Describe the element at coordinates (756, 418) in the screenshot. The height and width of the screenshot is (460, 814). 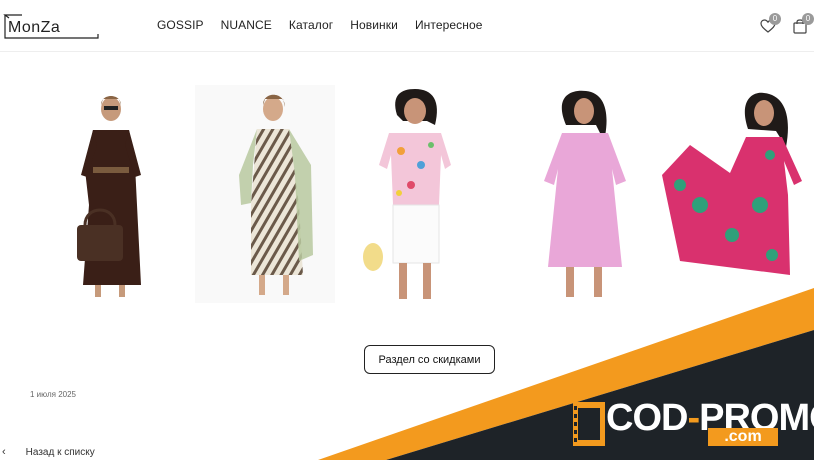
I see `promo-brand-second: PROMO` at that location.